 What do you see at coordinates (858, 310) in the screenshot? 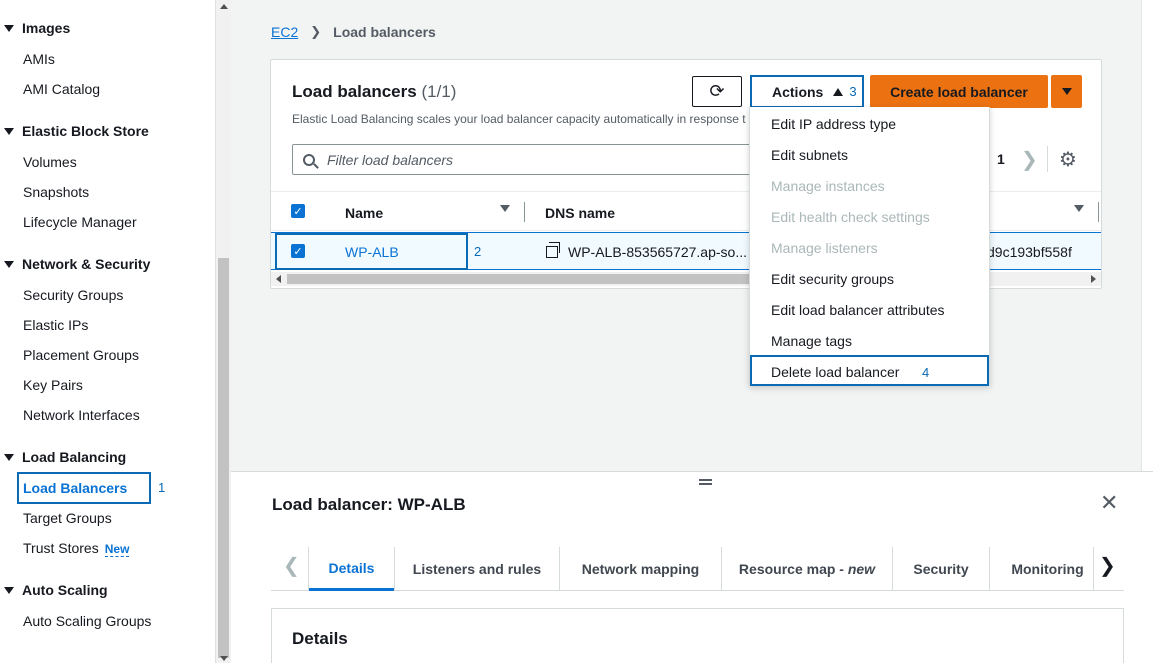
I see `menu-item-edit-load-balancer-attributes: Edit load balancer attributes` at bounding box center [858, 310].